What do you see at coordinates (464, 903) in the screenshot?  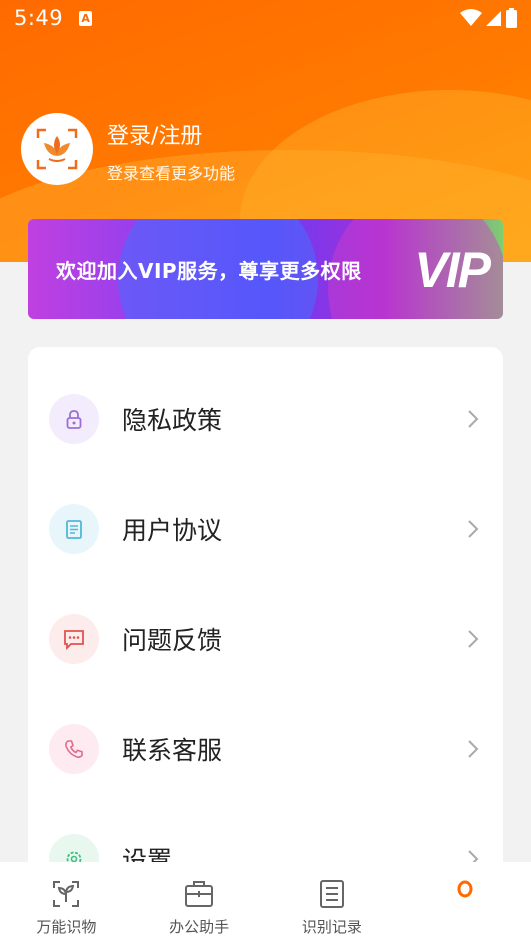 I see `tab-profile` at bounding box center [464, 903].